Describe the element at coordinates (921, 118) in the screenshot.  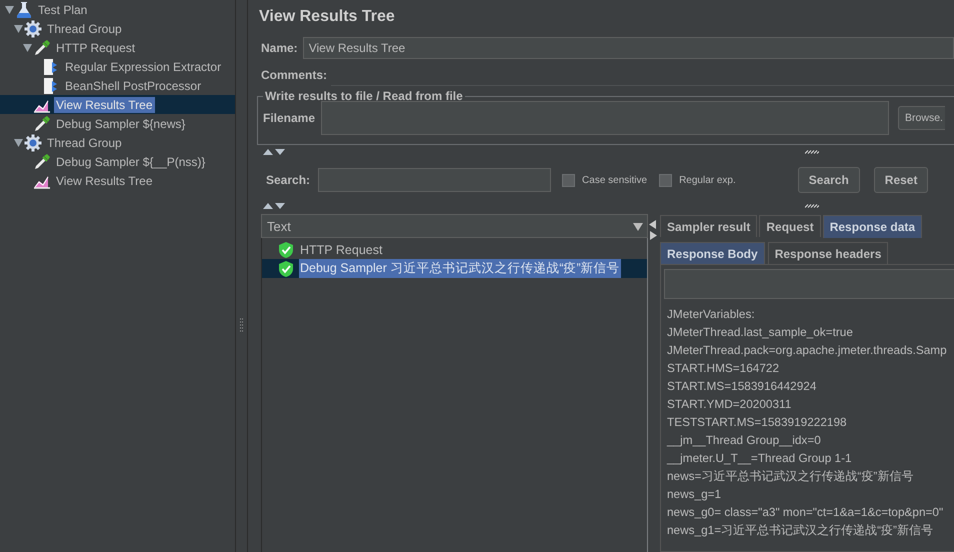
I see `browse-button: Browse.` at that location.